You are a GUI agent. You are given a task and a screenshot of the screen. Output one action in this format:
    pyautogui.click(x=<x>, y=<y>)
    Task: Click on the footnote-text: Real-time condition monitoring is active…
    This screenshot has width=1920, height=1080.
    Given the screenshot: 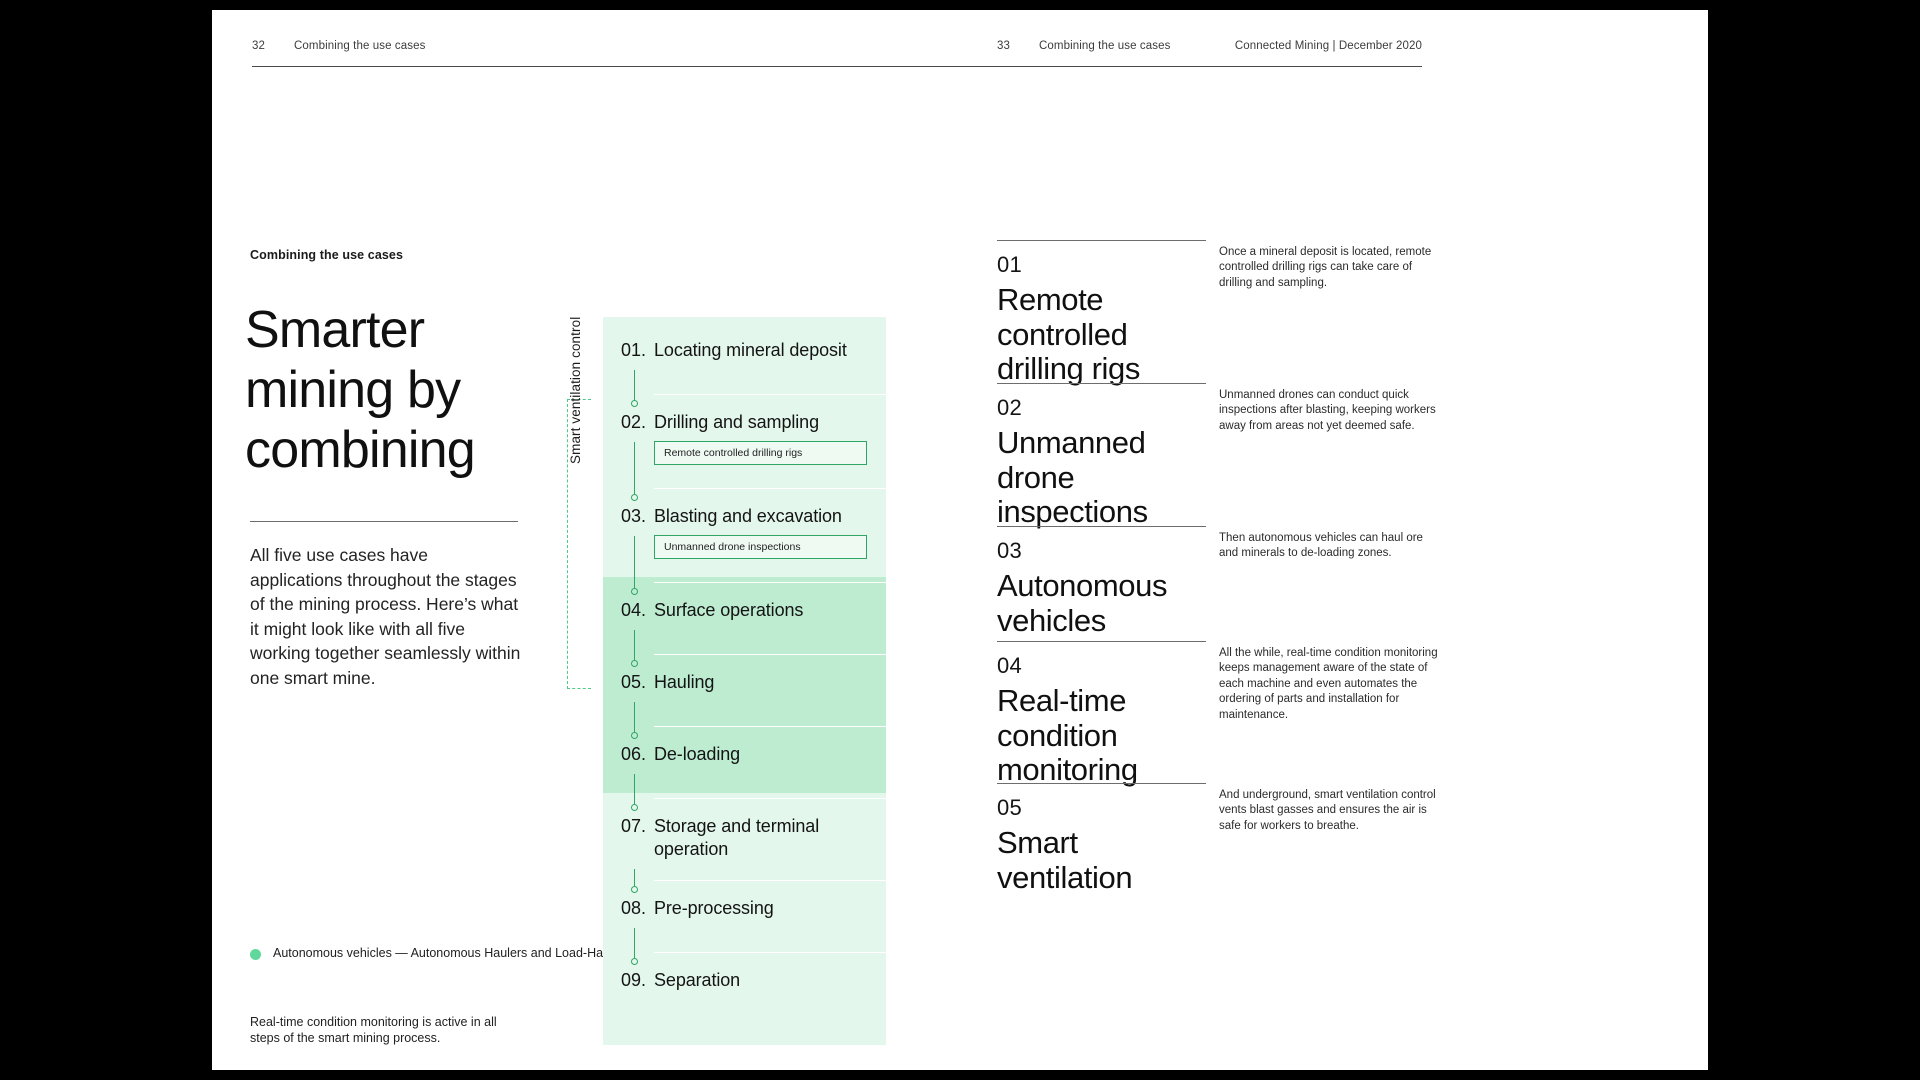 What is the action you would take?
    pyautogui.click(x=373, y=1030)
    